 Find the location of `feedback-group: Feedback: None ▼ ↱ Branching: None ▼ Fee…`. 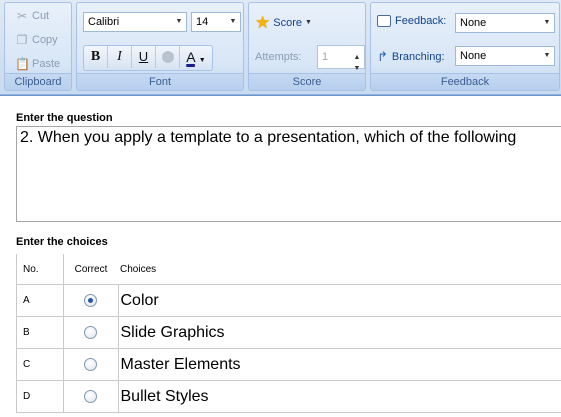

feedback-group: Feedback: None ▼ ↱ Branching: None ▼ Fee… is located at coordinates (465, 46).